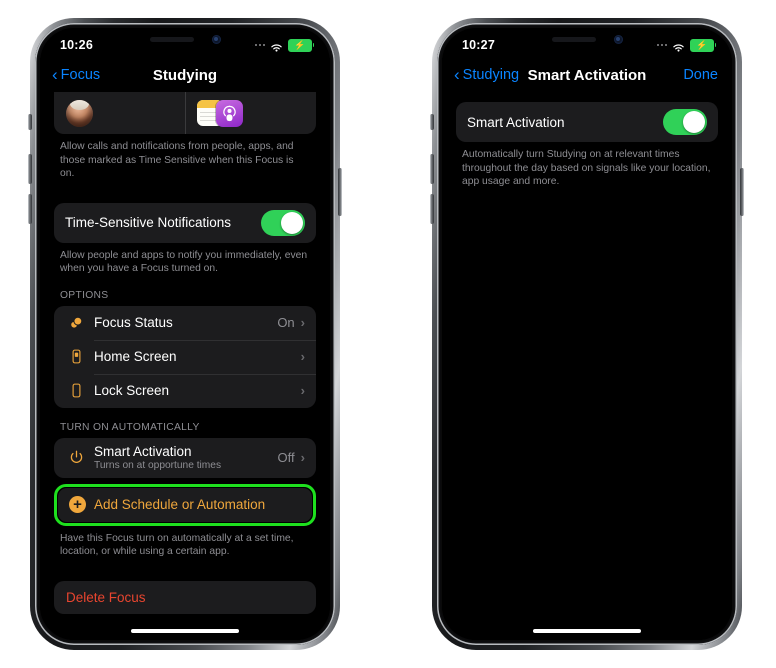 The width and height of the screenshot is (776, 668). What do you see at coordinates (76, 390) in the screenshot?
I see `lock-screen-icon` at bounding box center [76, 390].